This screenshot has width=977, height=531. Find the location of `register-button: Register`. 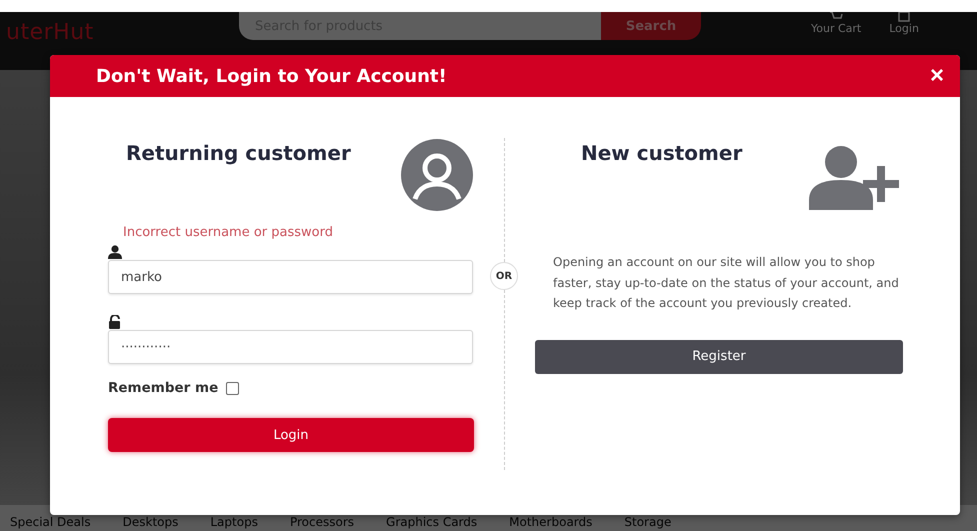

register-button: Register is located at coordinates (719, 357).